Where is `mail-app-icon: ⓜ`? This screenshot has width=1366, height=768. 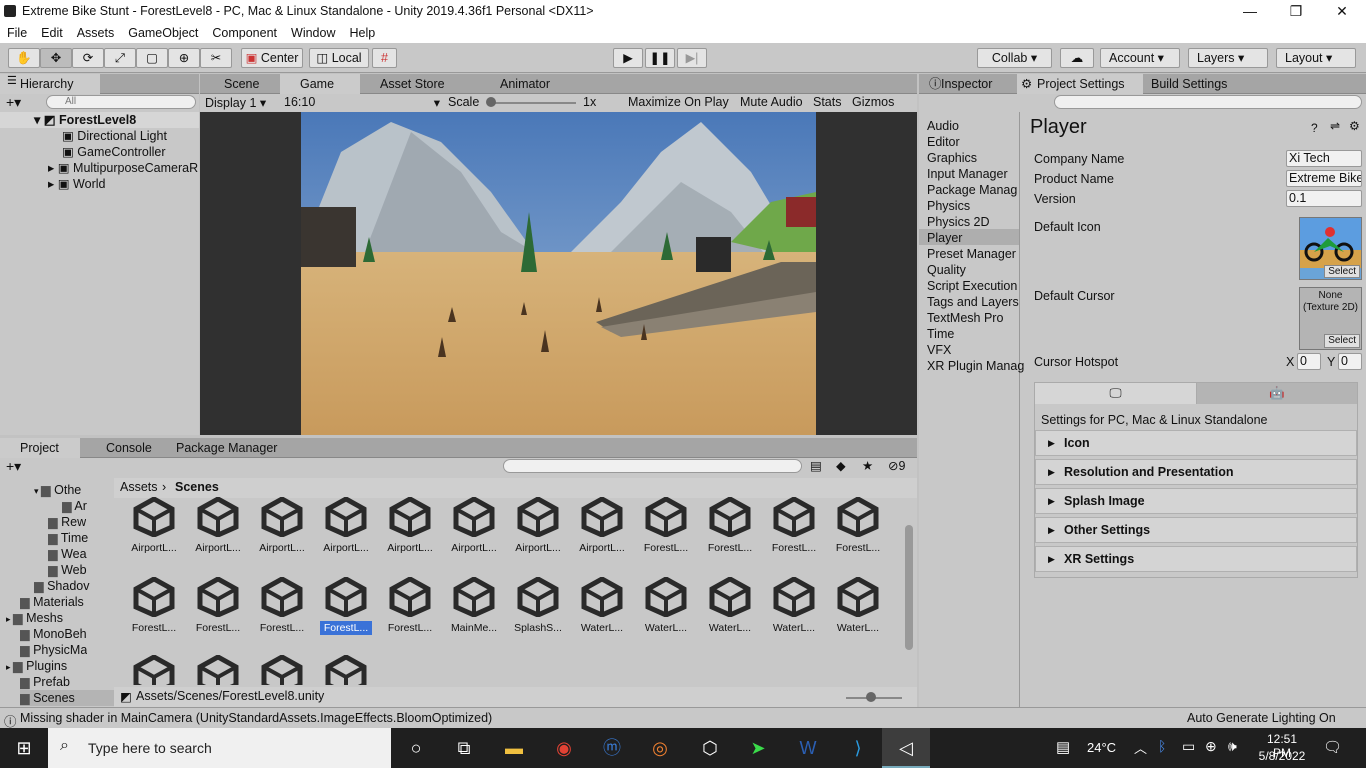
mail-app-icon: ⓜ is located at coordinates (612, 748).